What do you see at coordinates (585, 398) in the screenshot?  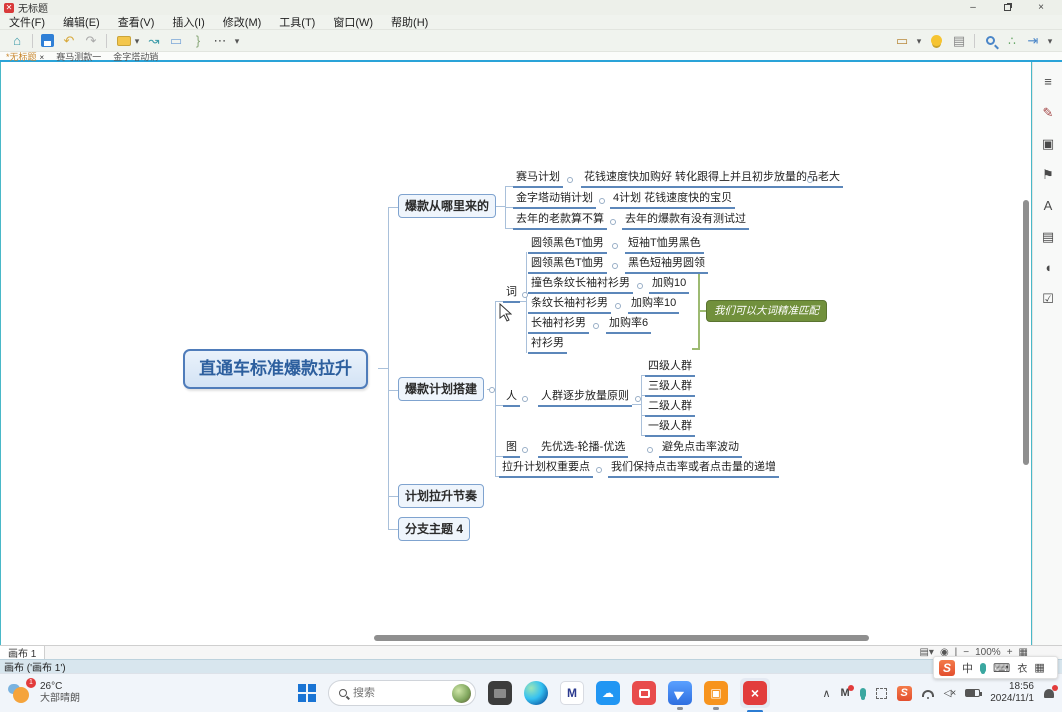 I see `subtopic: 人群逐步放量原则` at bounding box center [585, 398].